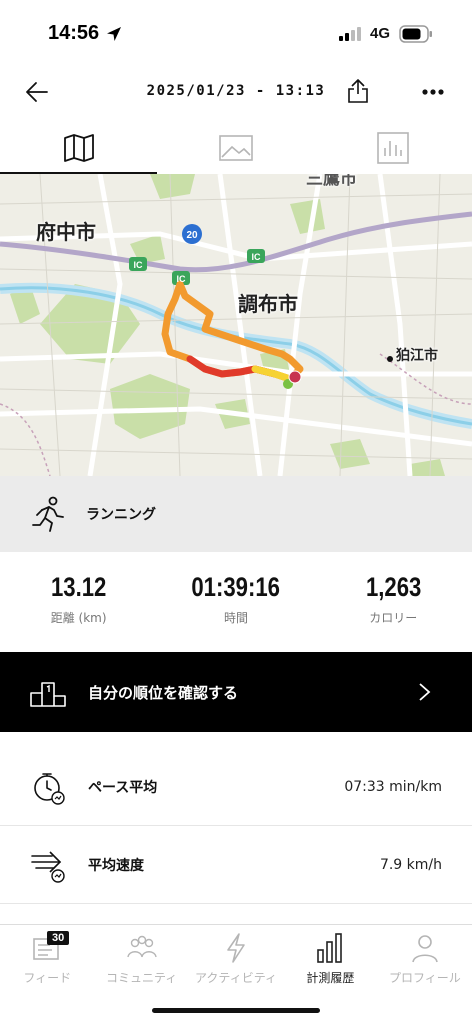  Describe the element at coordinates (424, 978) in the screenshot. I see `nav-profile-label: プロフィール` at that location.